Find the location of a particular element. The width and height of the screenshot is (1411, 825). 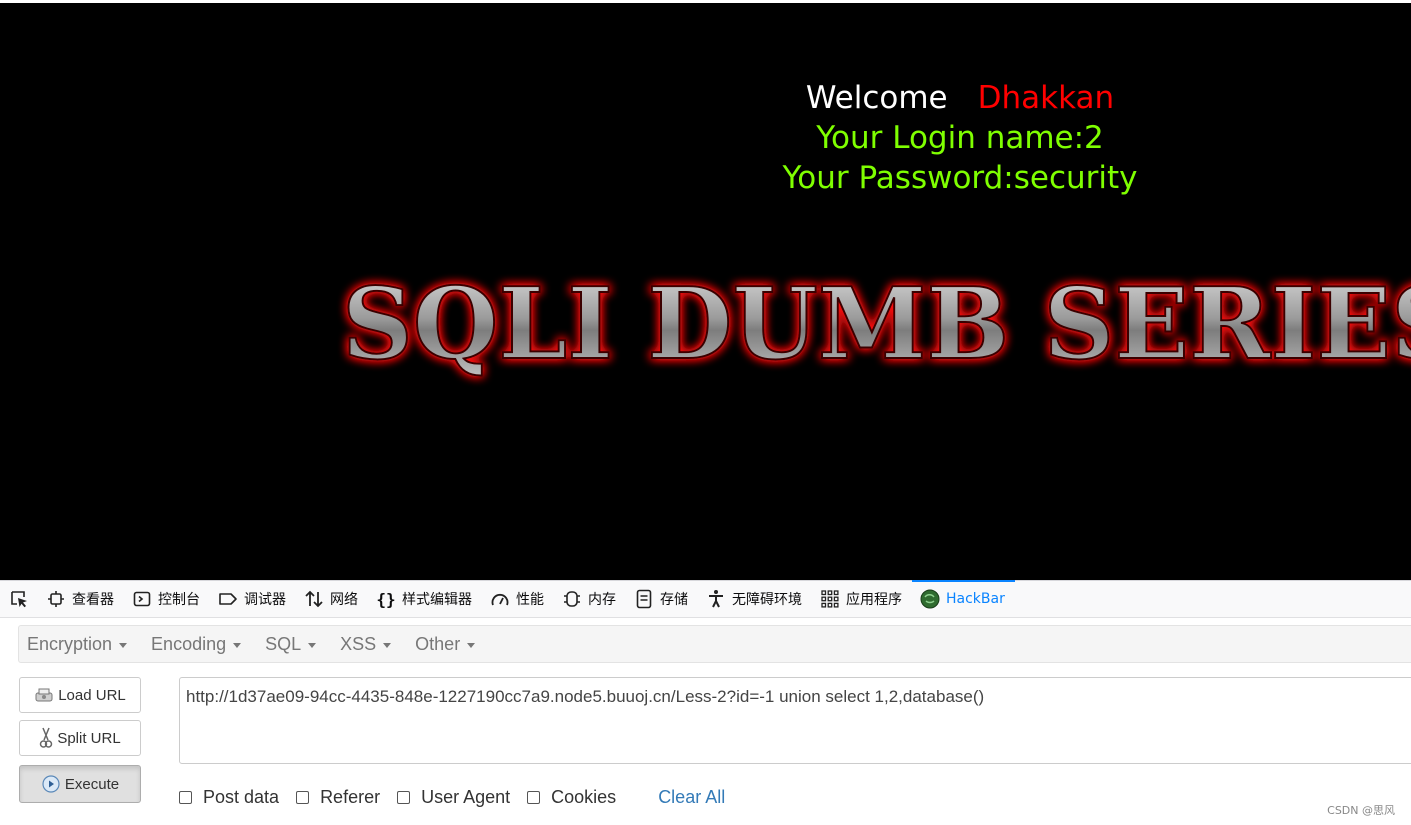

hackbar-icon is located at coordinates (930, 599).